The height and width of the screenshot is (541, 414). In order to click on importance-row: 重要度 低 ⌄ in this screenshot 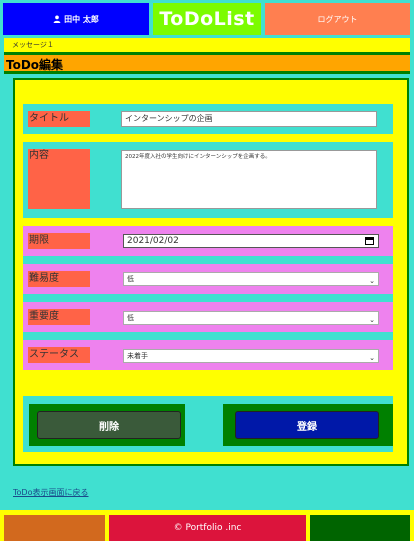, I will do `click(208, 317)`.